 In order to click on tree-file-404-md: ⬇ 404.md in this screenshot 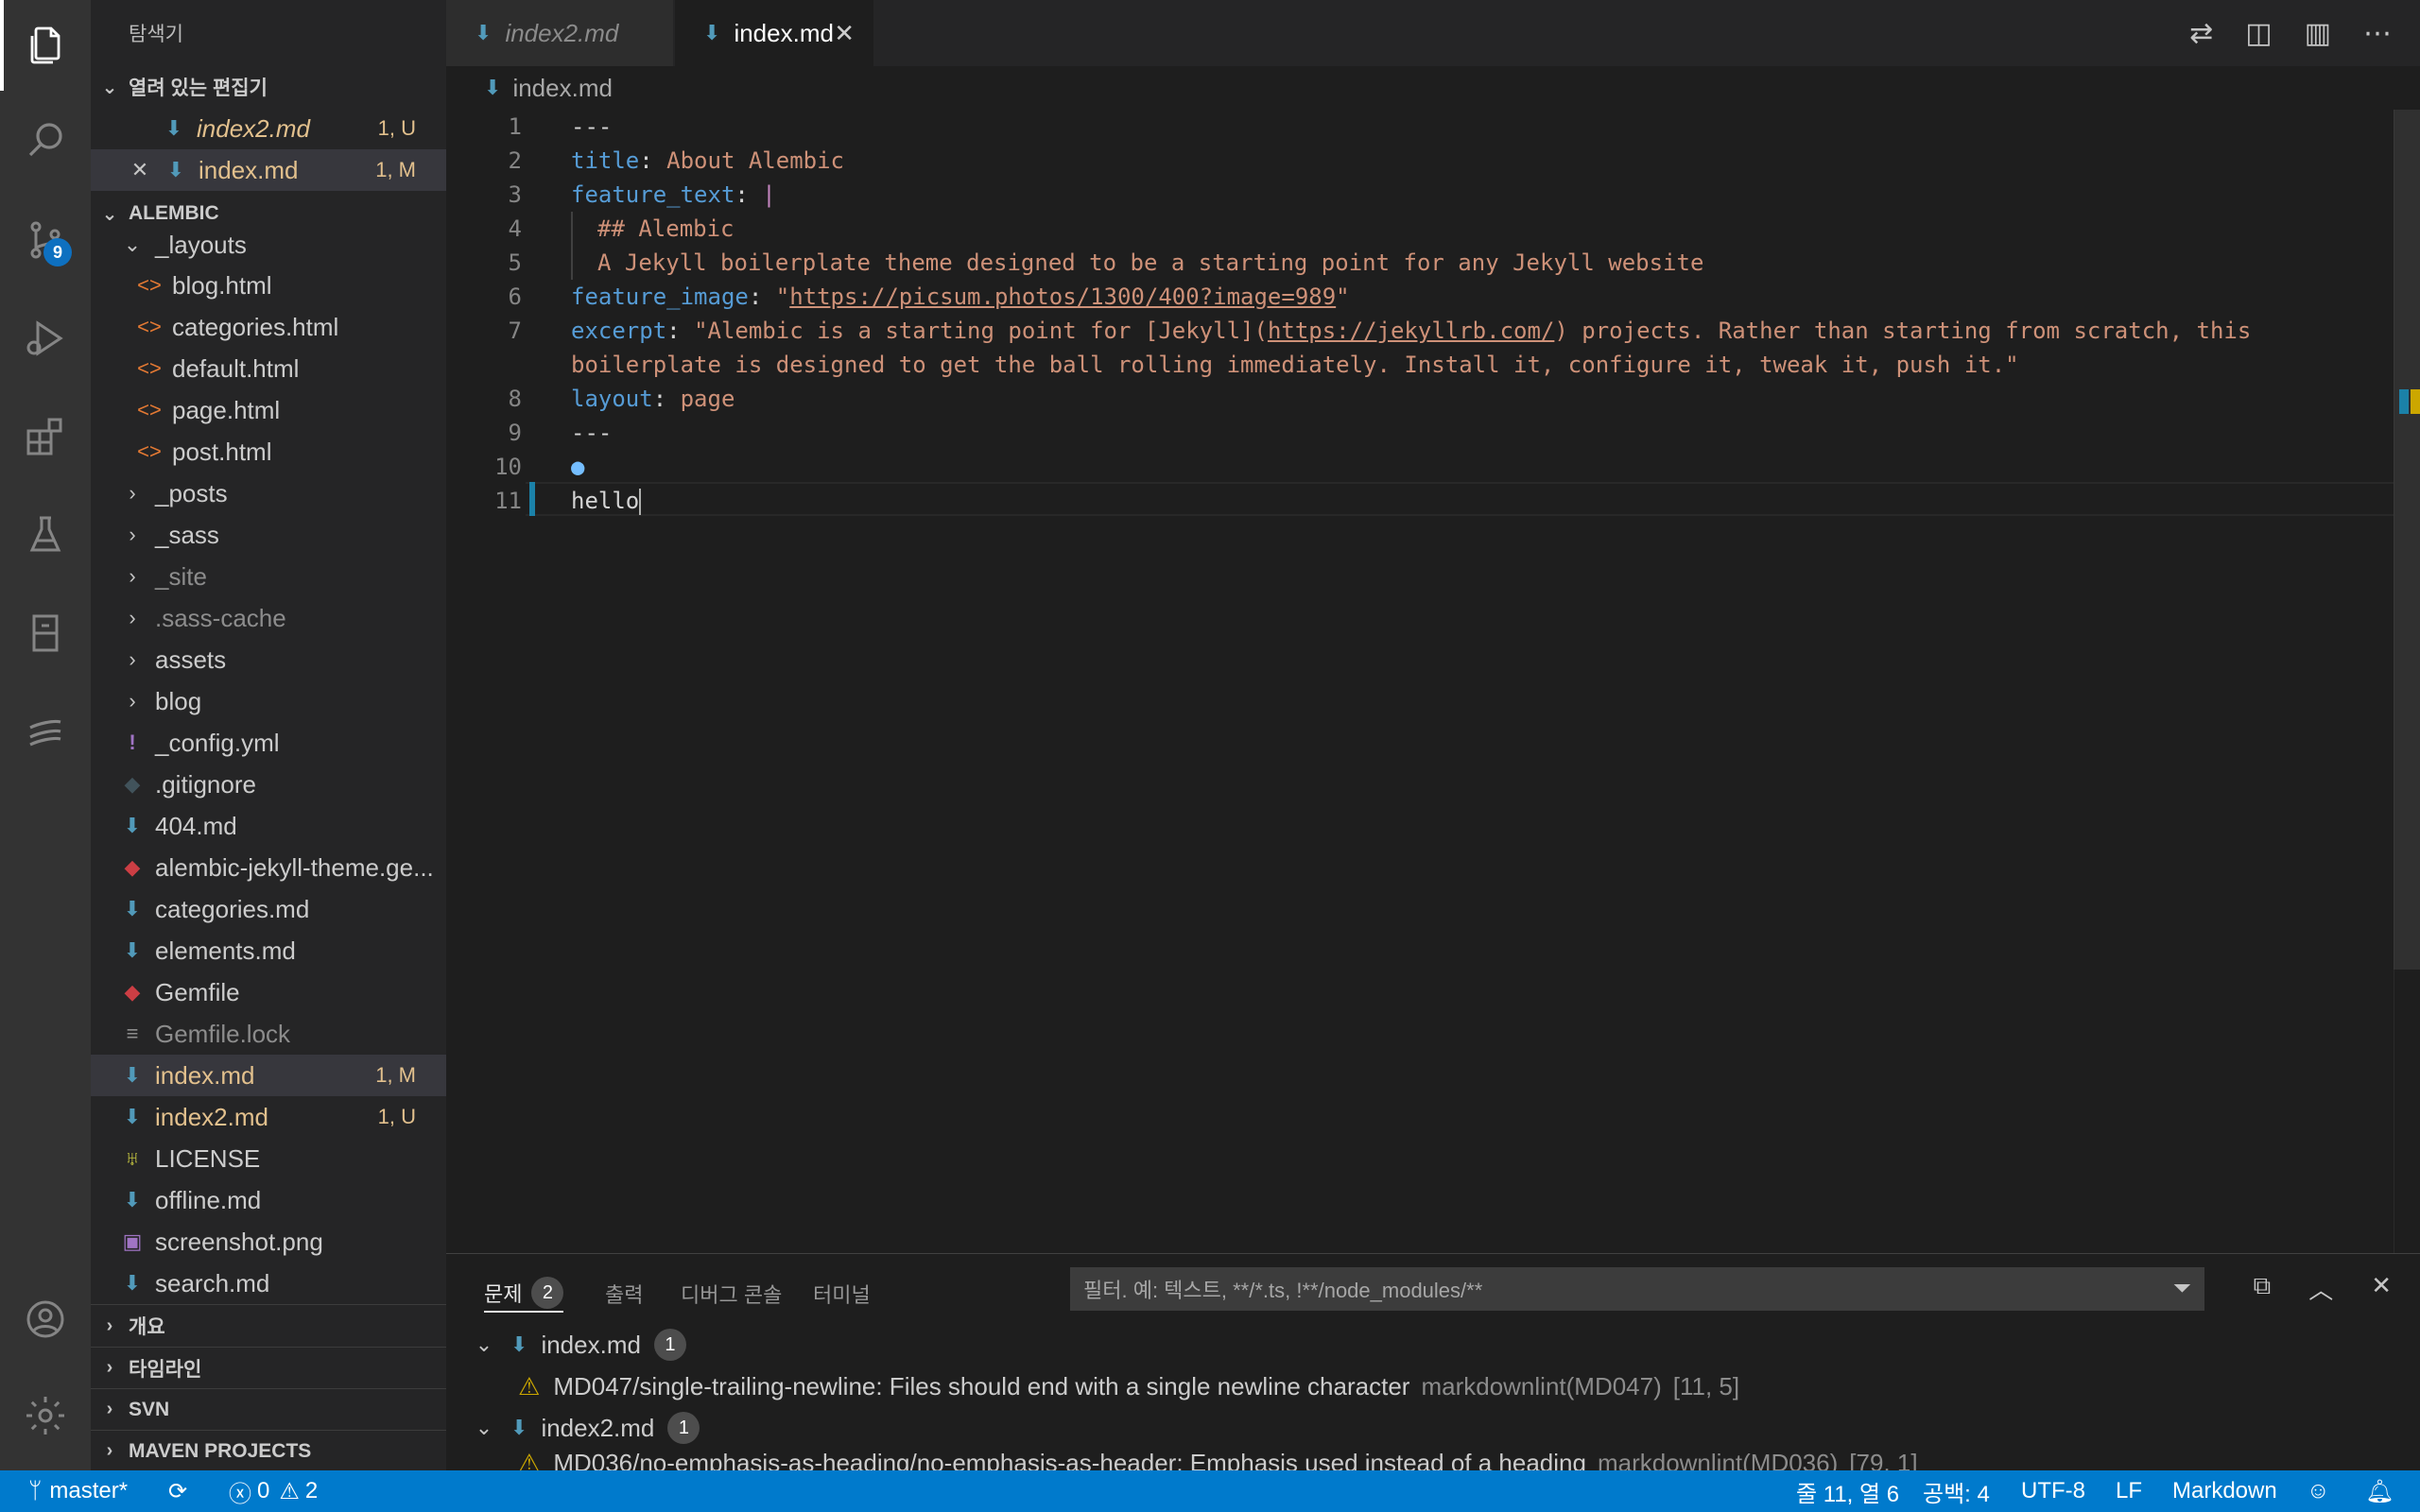, I will do `click(268, 826)`.